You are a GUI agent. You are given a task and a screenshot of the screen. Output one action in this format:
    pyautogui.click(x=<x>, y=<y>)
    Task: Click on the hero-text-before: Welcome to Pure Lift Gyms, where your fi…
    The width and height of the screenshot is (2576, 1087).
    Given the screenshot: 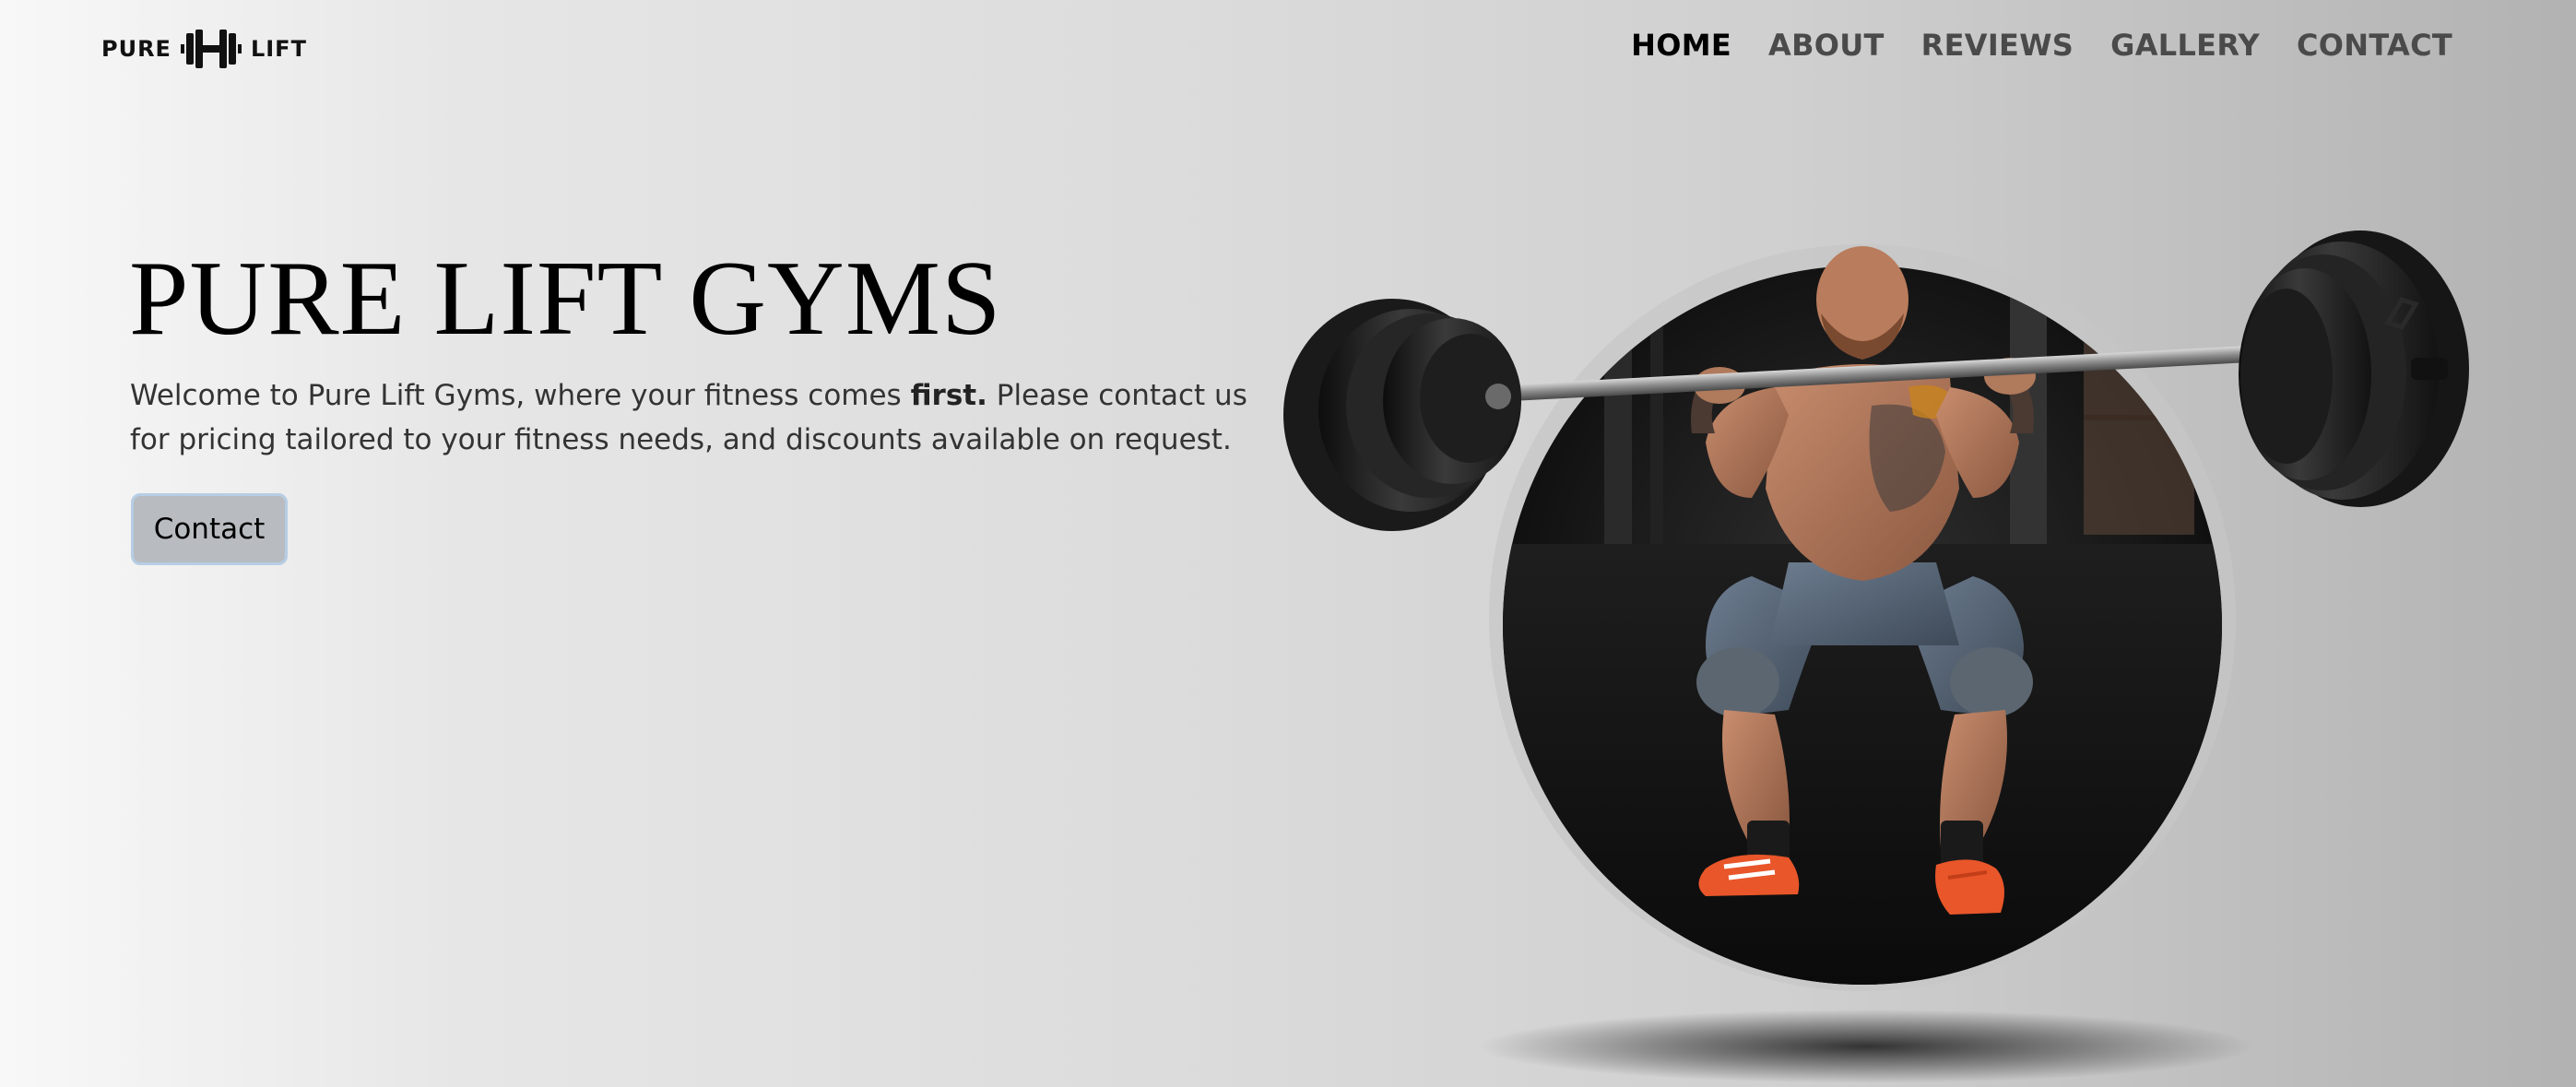 What is the action you would take?
    pyautogui.click(x=520, y=395)
    